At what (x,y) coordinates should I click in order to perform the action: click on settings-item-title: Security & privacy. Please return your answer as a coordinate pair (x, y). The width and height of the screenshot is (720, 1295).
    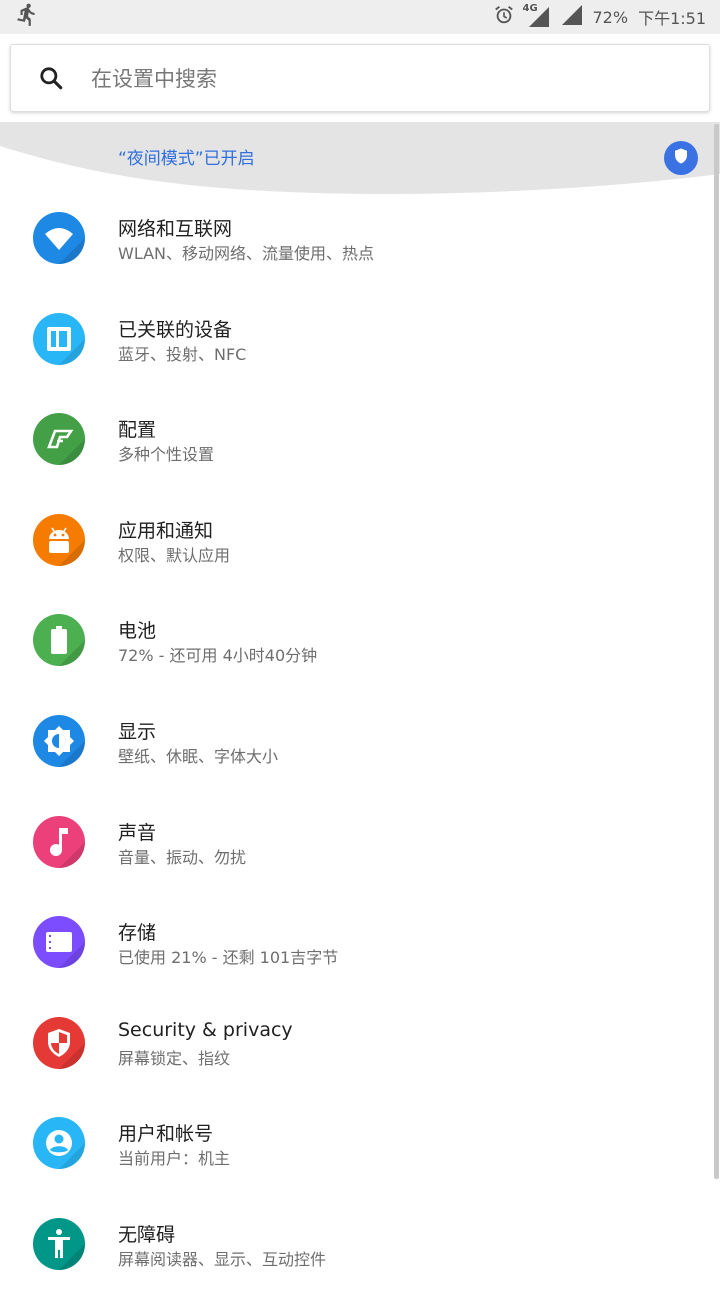
    Looking at the image, I should click on (205, 1029).